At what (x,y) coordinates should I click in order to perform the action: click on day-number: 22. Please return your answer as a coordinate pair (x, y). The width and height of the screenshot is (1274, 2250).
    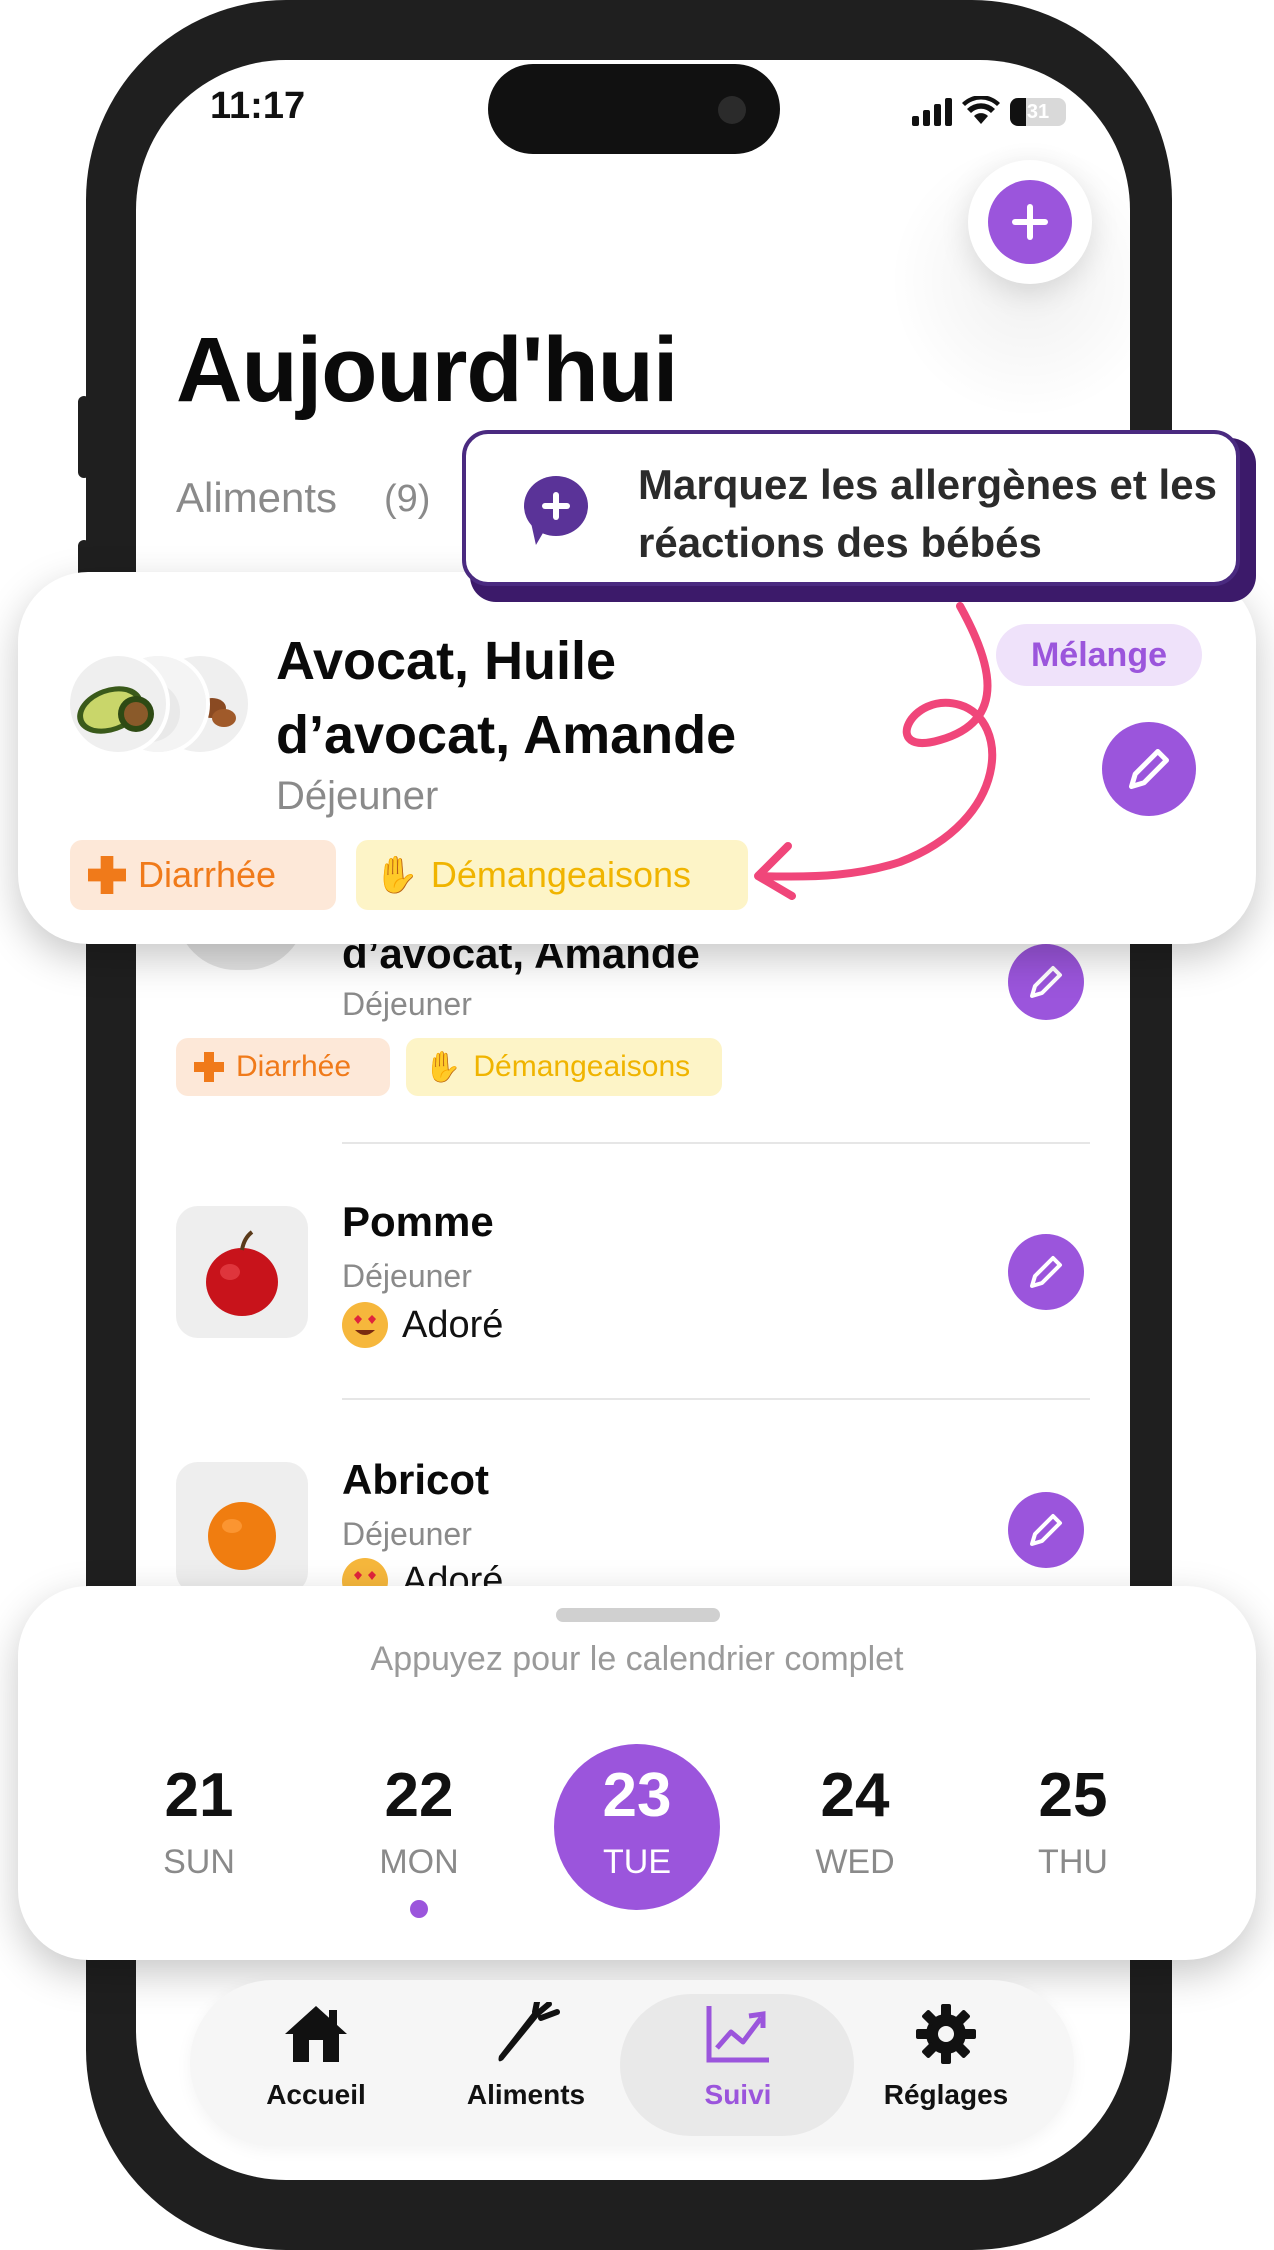
    Looking at the image, I should click on (419, 1795).